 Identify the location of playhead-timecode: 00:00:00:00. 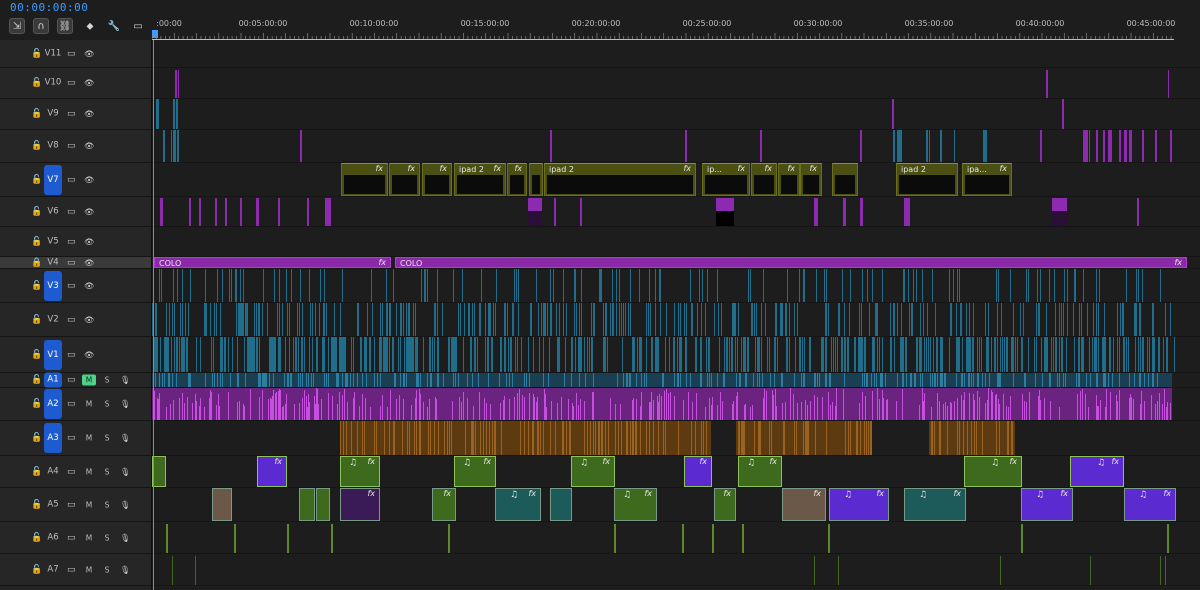
(49, 8).